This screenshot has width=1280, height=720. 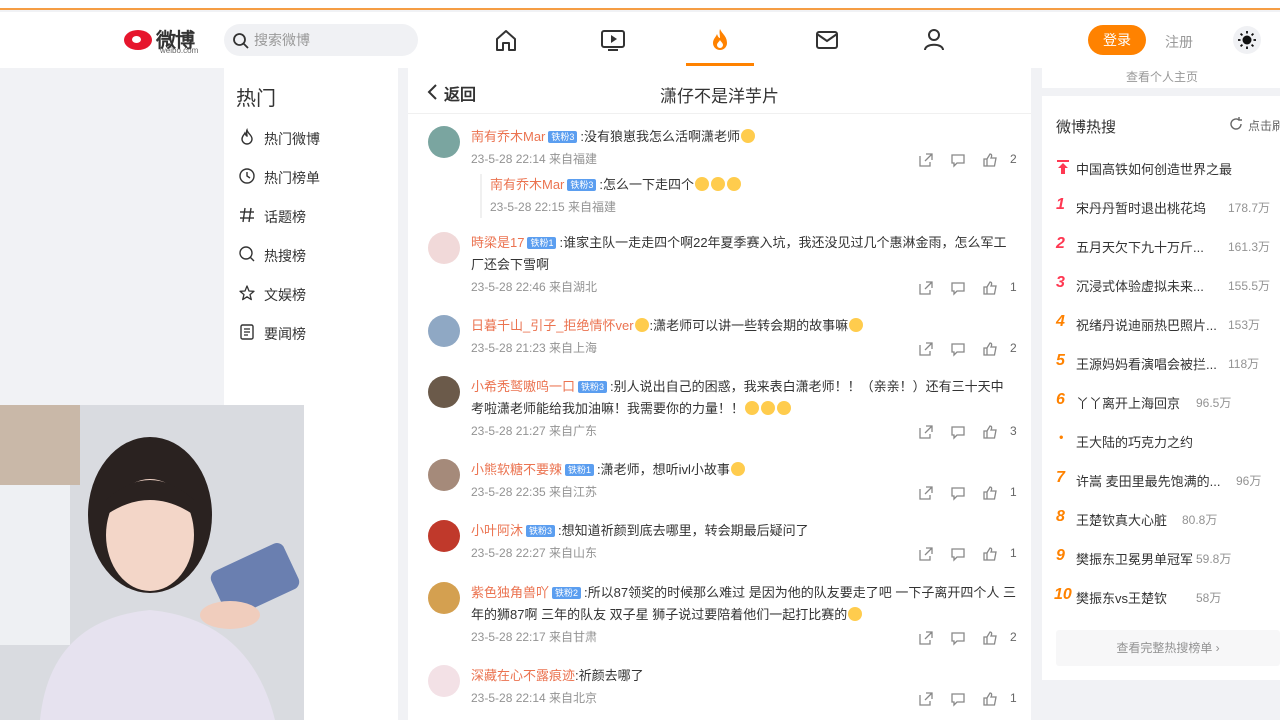 I want to click on hot-search-item: 2 五月天欠下九十万斤... 161.3万, so click(x=1168, y=245).